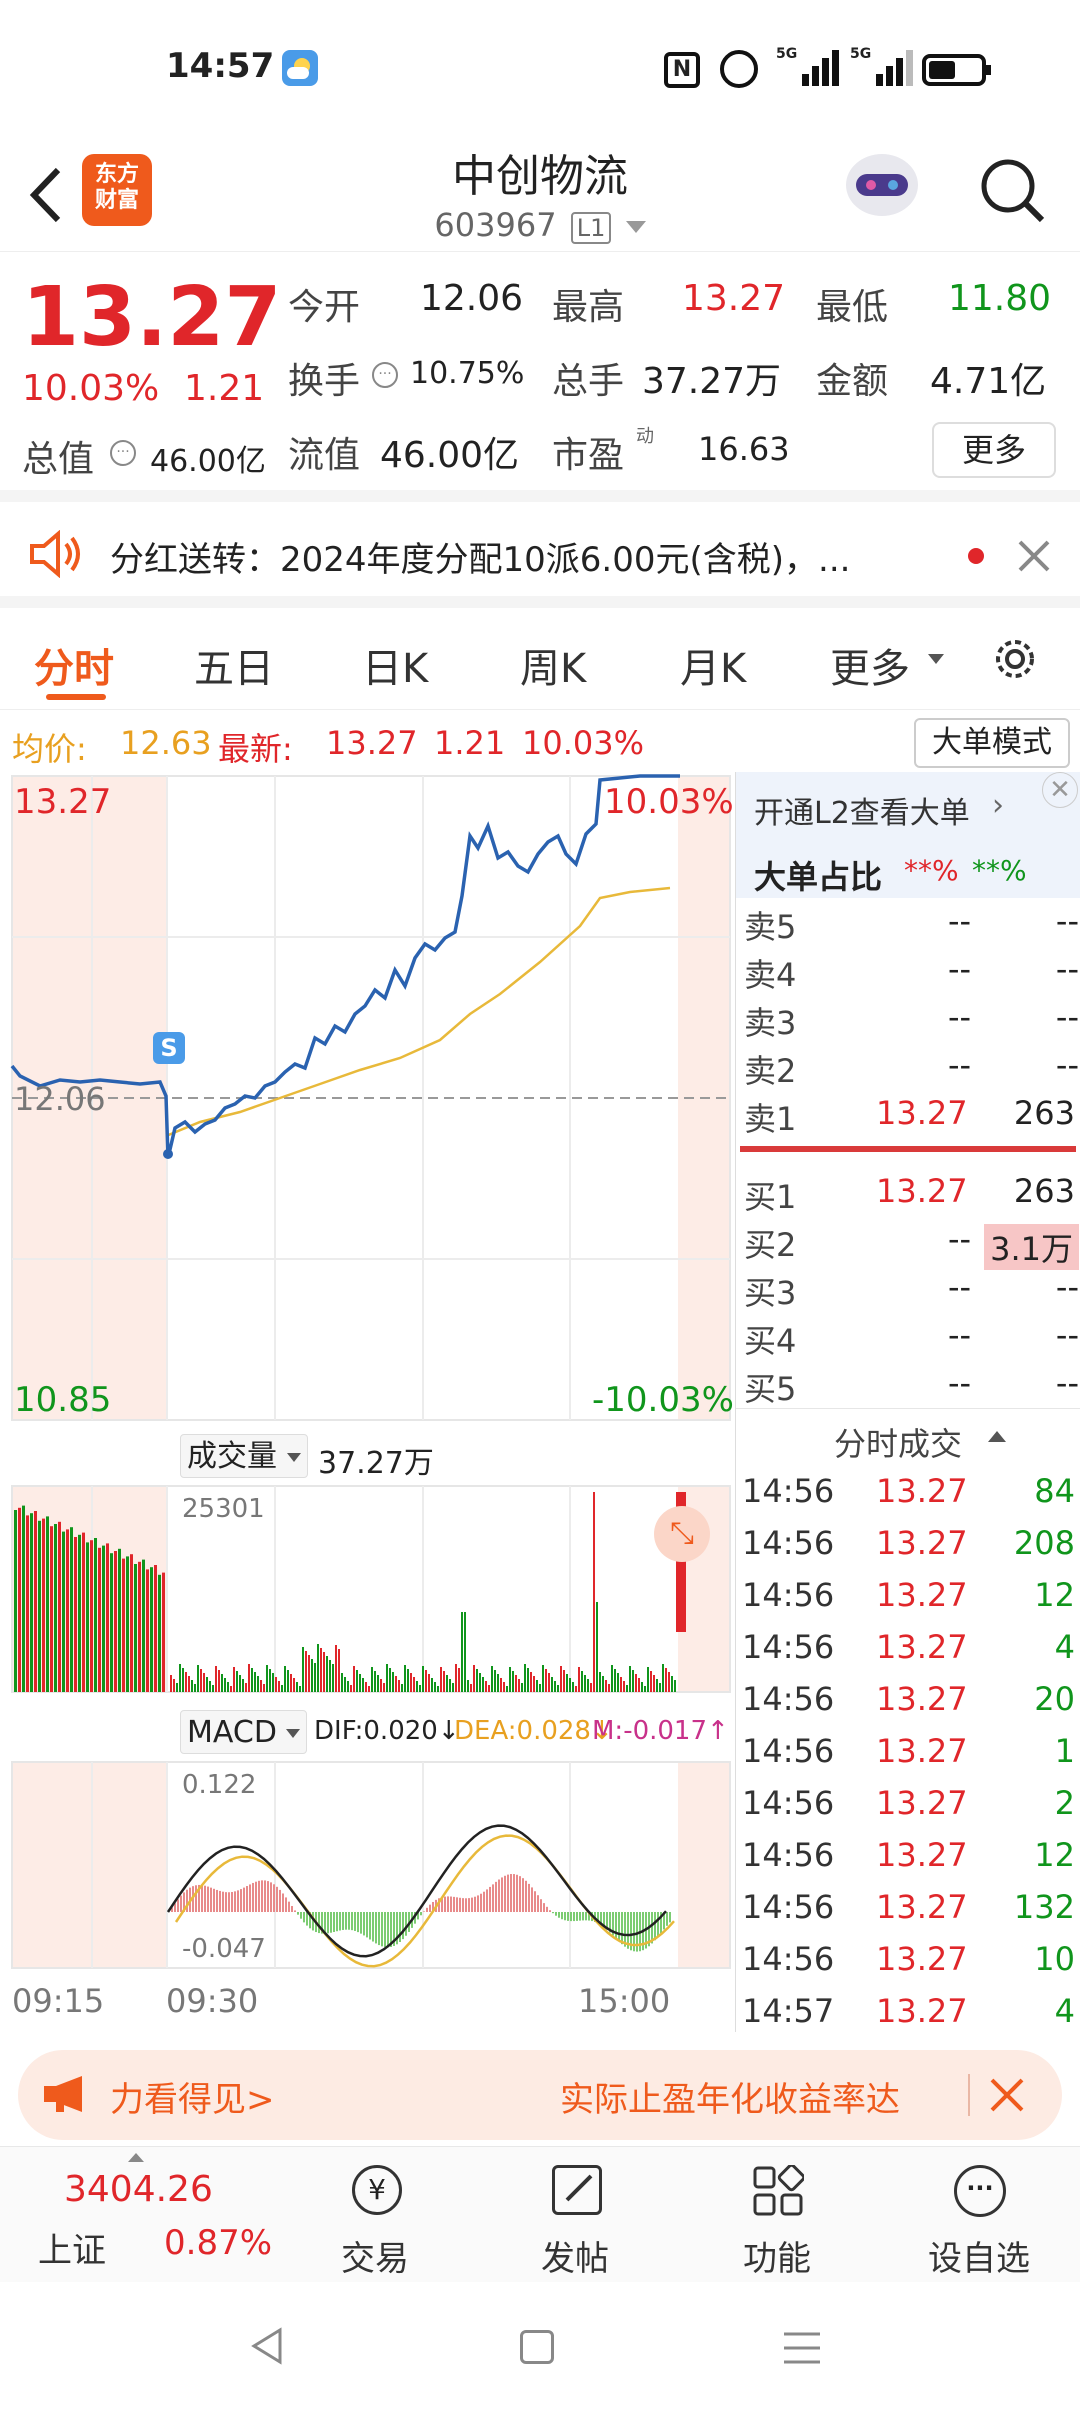 Image resolution: width=1080 pixels, height=2412 pixels. Describe the element at coordinates (47, 195) in the screenshot. I see `back-icon` at that location.